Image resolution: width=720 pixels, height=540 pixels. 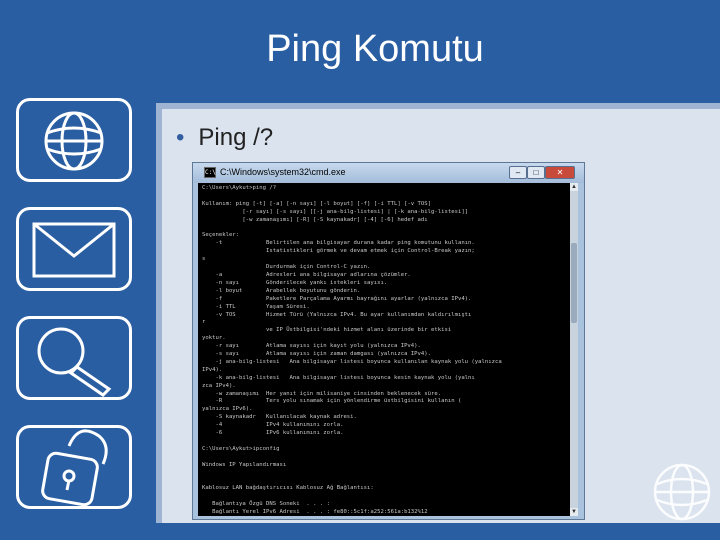 I want to click on console-line: zca IPv4)., so click(x=219, y=385).